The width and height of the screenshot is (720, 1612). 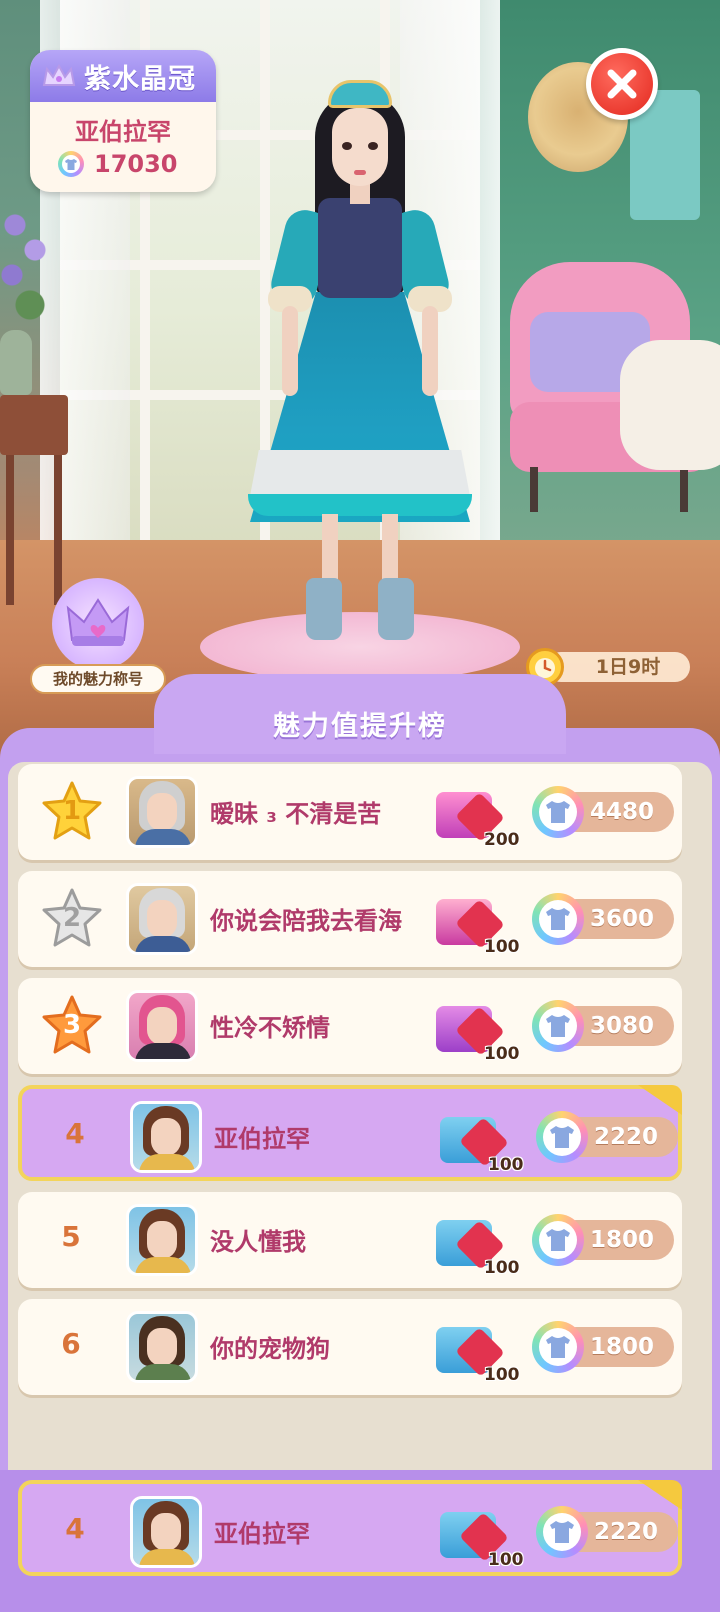 What do you see at coordinates (605, 812) in the screenshot?
I see `charm-score: 4480` at bounding box center [605, 812].